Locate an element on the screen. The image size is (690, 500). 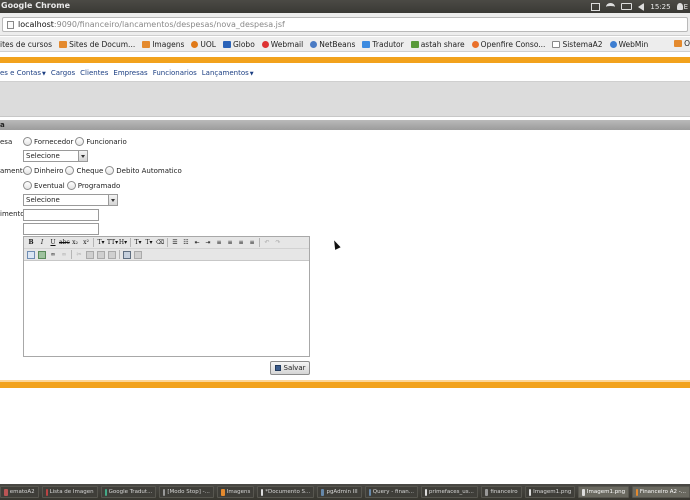
bookmark-sistemaa2: SistemaA2 is located at coordinates (577, 44).